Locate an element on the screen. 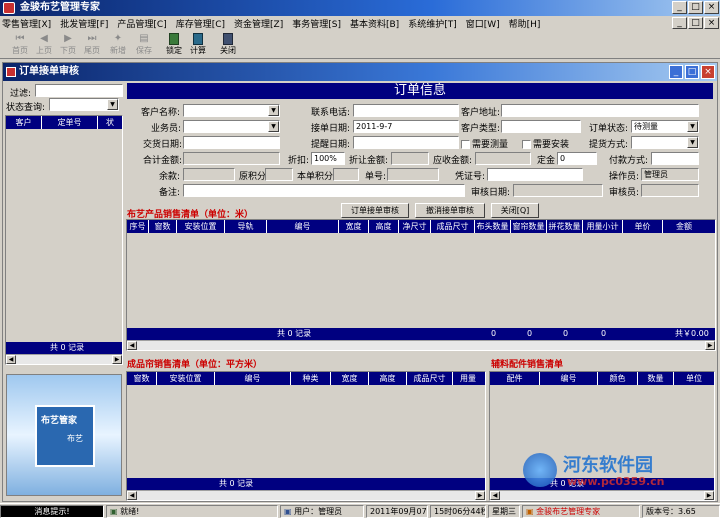 This screenshot has width=720, height=518. col-c-code: 编号 is located at coordinates (253, 378).